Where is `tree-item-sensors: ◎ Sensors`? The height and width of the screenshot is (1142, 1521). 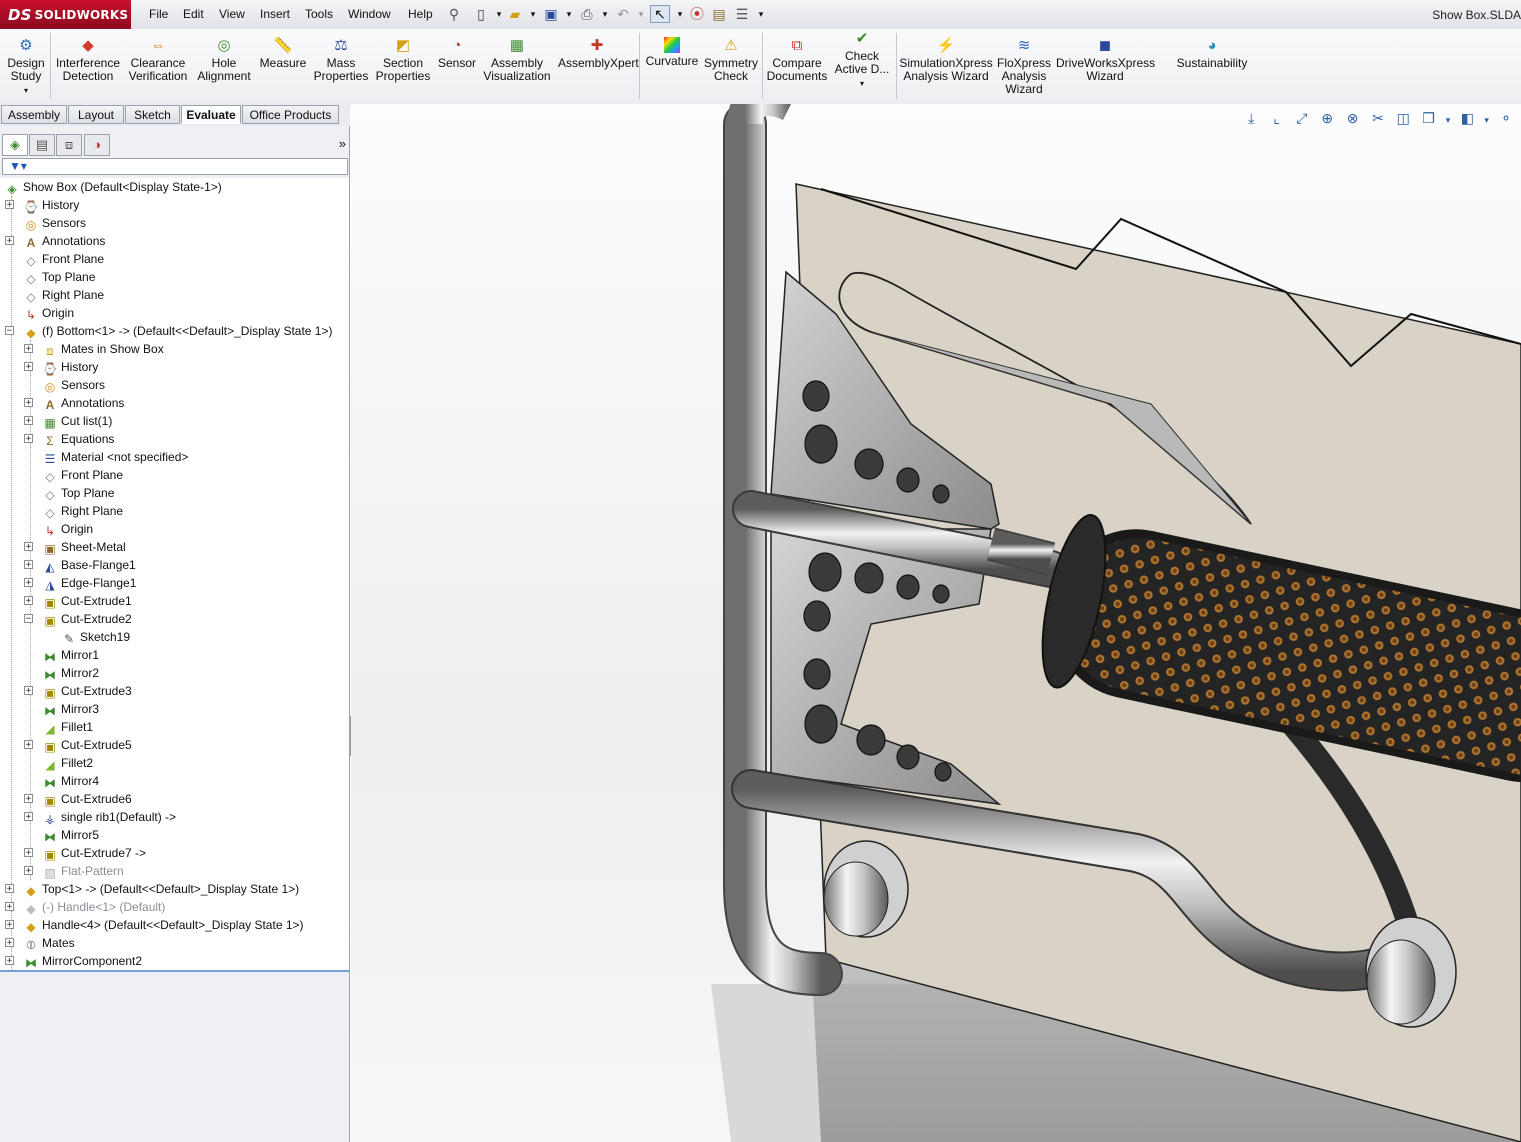
tree-item-sensors: ◎ Sensors is located at coordinates (73, 385).